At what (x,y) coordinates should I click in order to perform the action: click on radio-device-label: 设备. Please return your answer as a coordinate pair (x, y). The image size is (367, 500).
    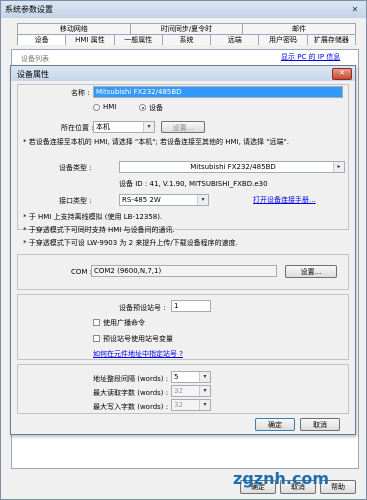
    Looking at the image, I should click on (156, 108).